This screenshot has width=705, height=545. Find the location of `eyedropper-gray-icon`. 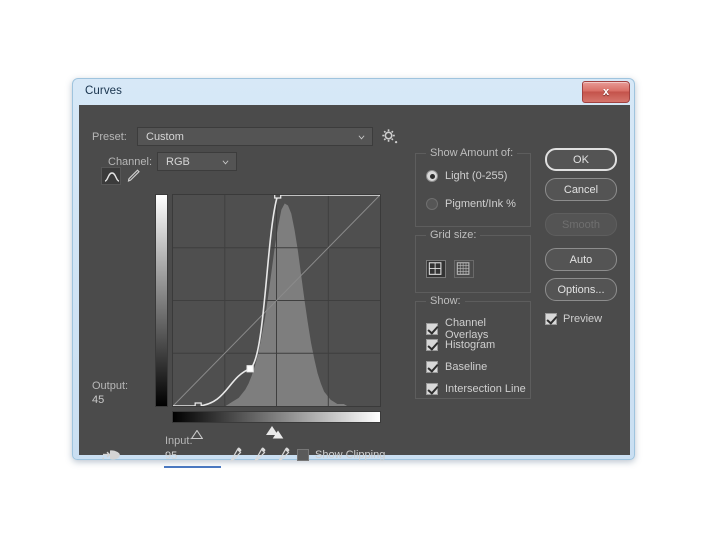

eyedropper-gray-icon is located at coordinates (259, 456).